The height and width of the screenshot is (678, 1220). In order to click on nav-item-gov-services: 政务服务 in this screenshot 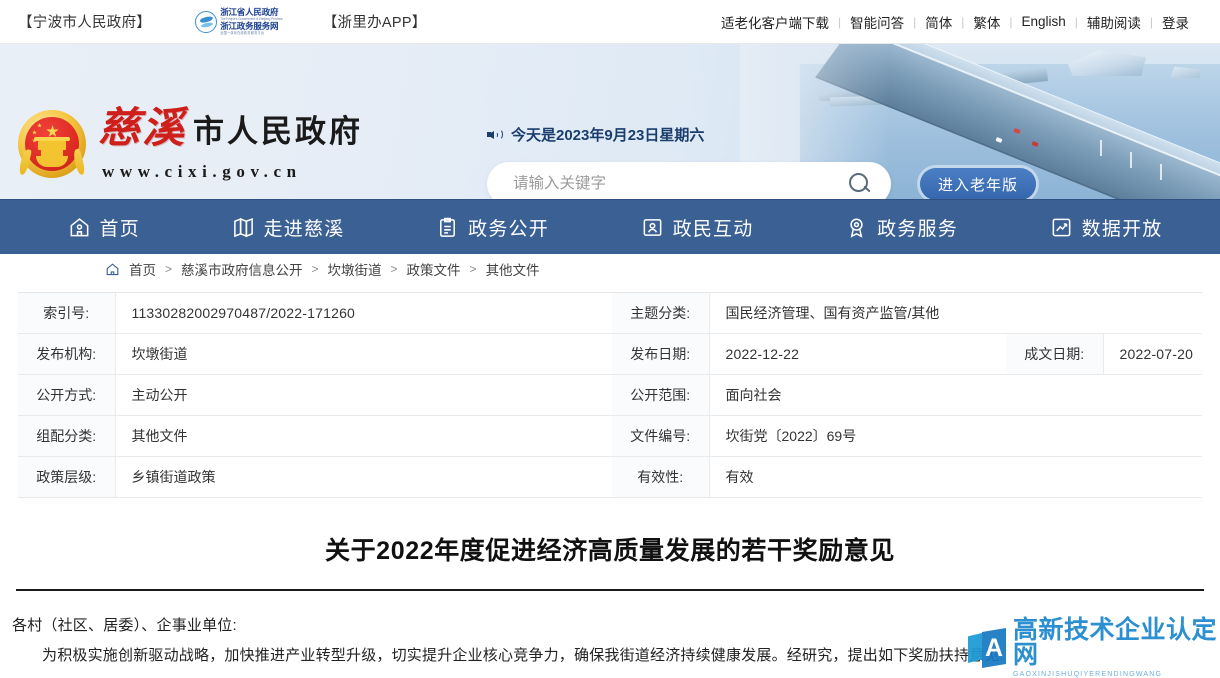, I will do `click(901, 227)`.